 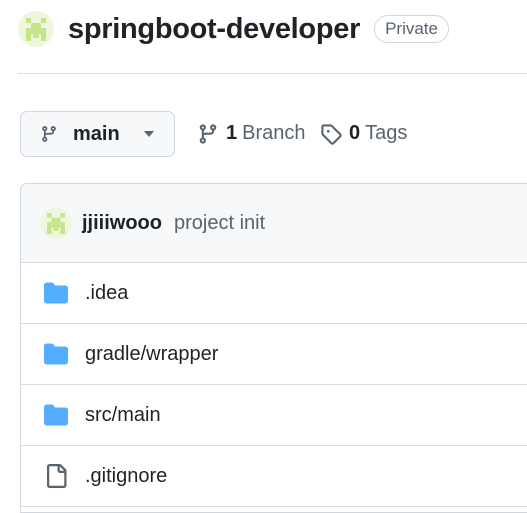 What do you see at coordinates (274, 293) in the screenshot?
I see `file-row-idea: .idea` at bounding box center [274, 293].